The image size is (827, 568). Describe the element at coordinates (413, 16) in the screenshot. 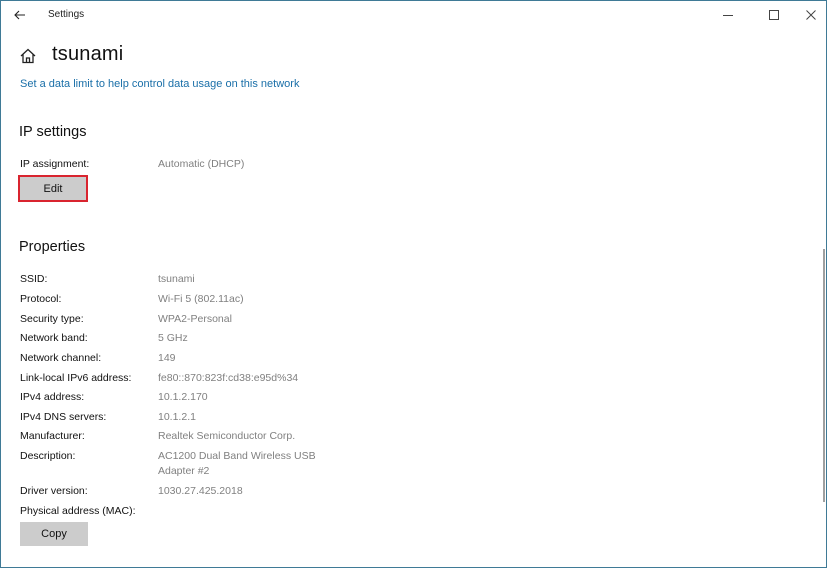

I see `title-bar: Settings` at that location.